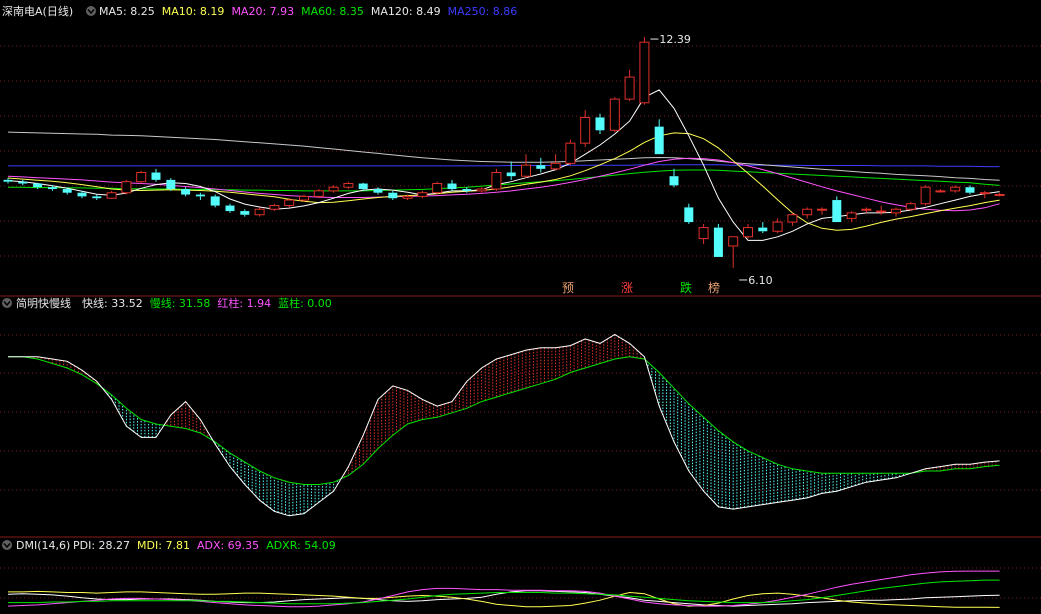 This screenshot has height=614, width=1041. What do you see at coordinates (301, 545) in the screenshot?
I see `dmi-value-label: ADXR: 54.09` at bounding box center [301, 545].